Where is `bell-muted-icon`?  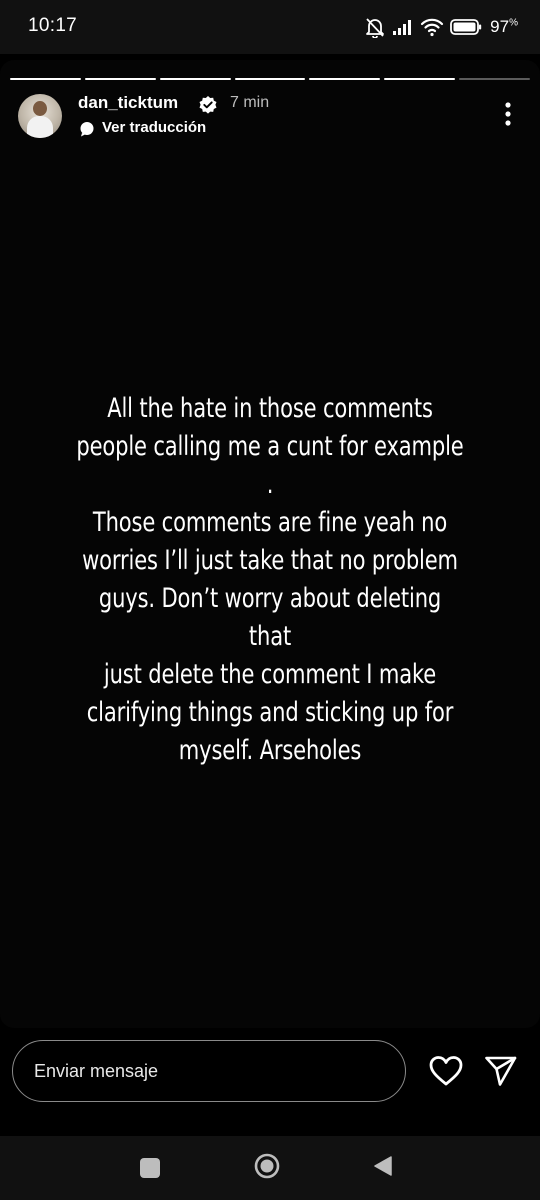 bell-muted-icon is located at coordinates (375, 27).